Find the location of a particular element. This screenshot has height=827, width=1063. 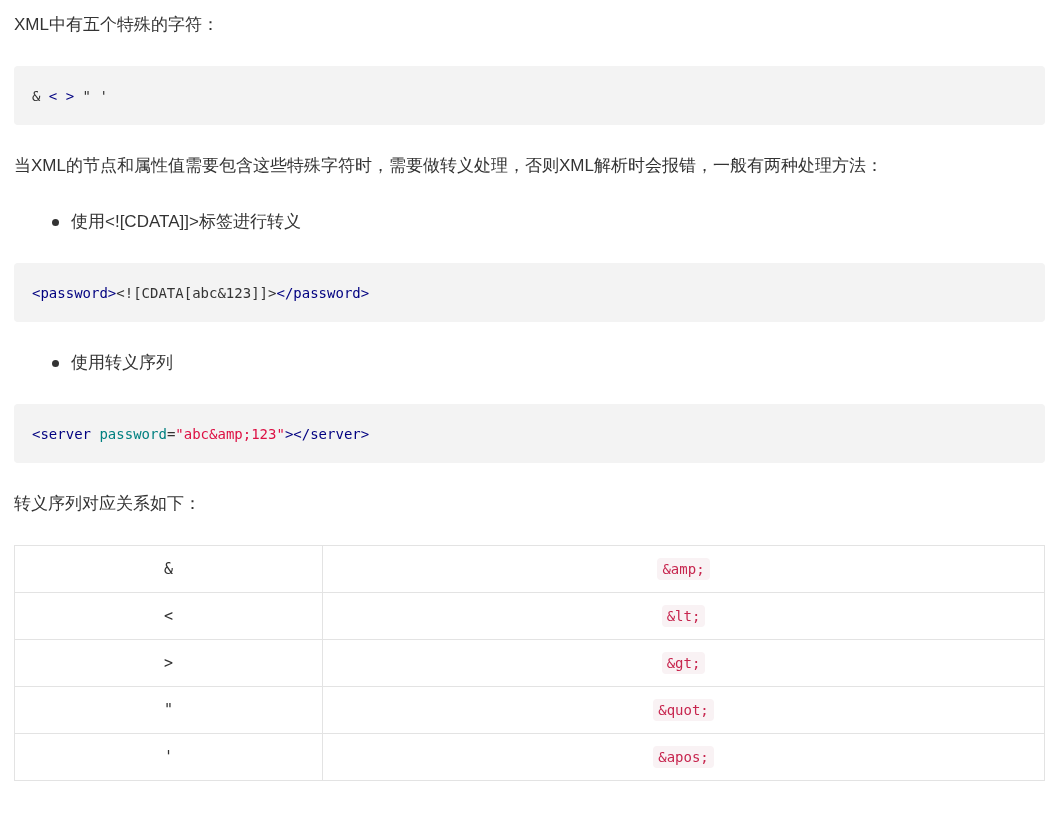

list-item: 使用转义序列 is located at coordinates (122, 363).